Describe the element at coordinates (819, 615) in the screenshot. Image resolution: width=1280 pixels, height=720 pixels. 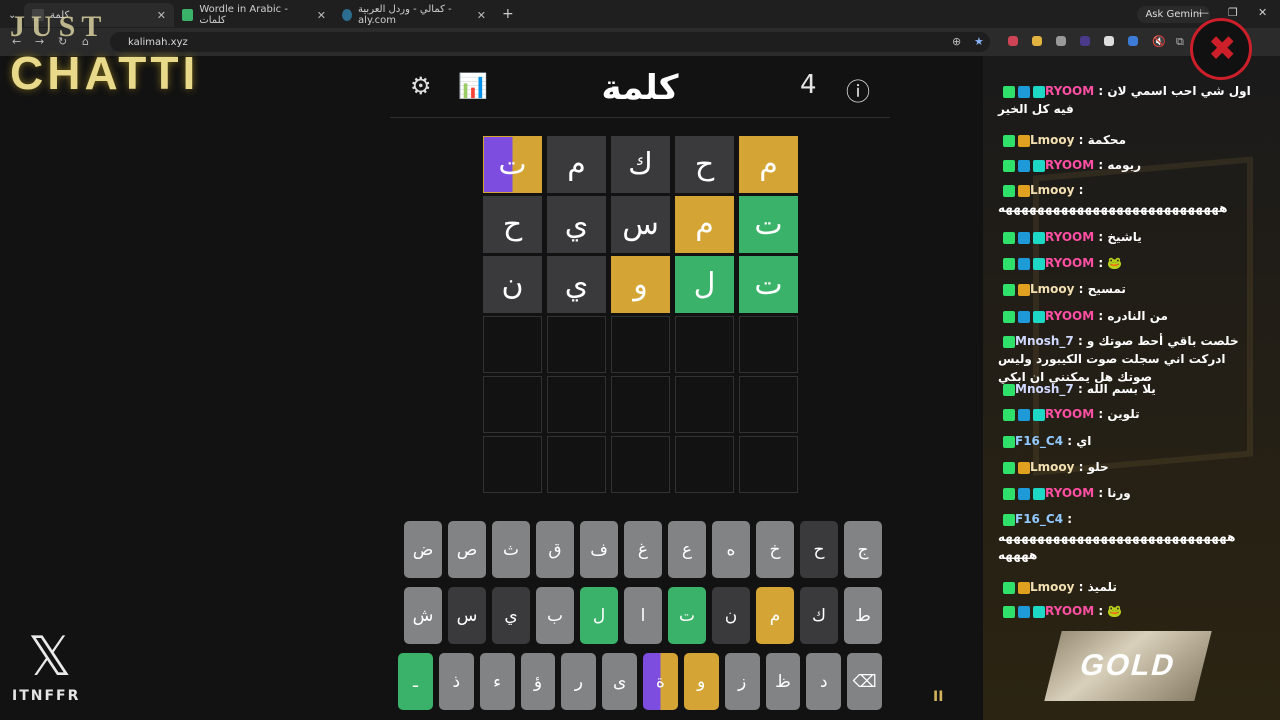
I see `keyboard-key: ك` at that location.